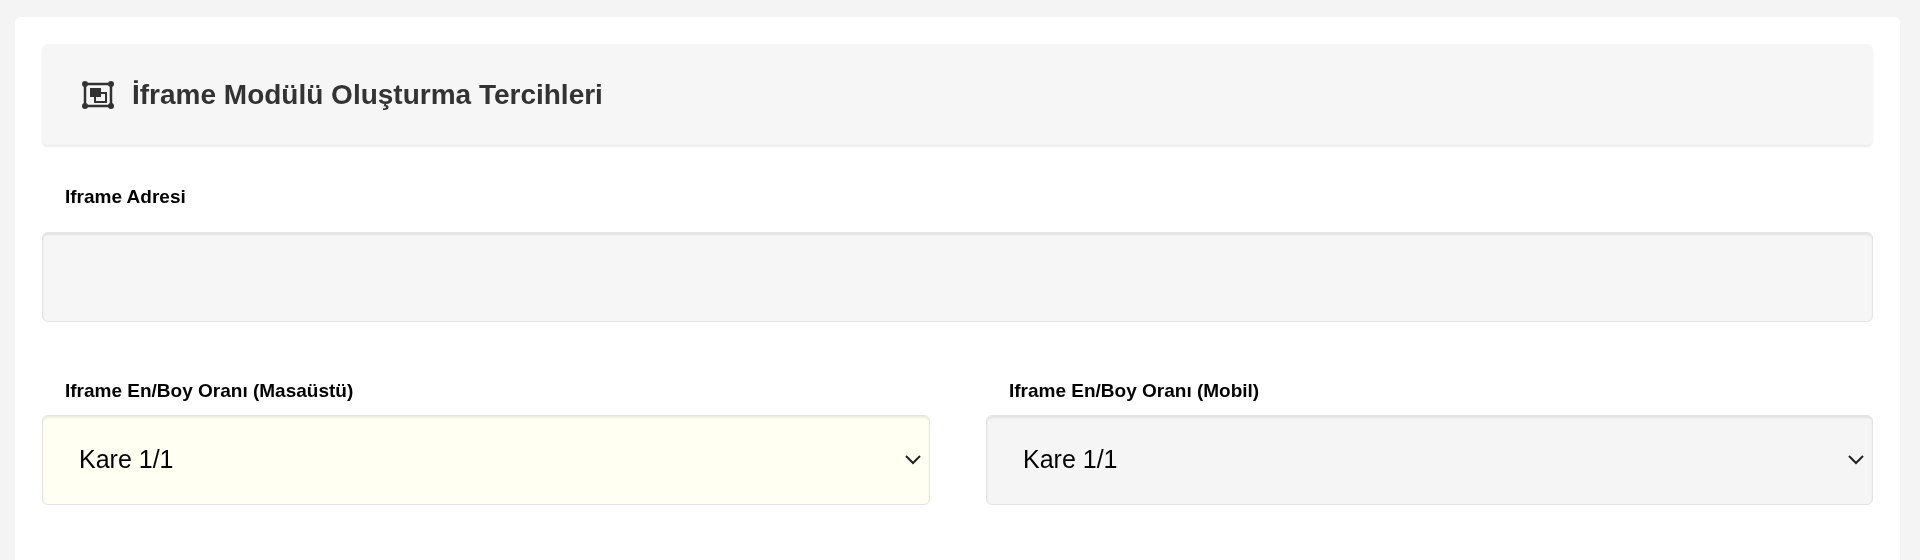  I want to click on field-label: Iframe En/Boy Oranı (Mobil), so click(1134, 390).